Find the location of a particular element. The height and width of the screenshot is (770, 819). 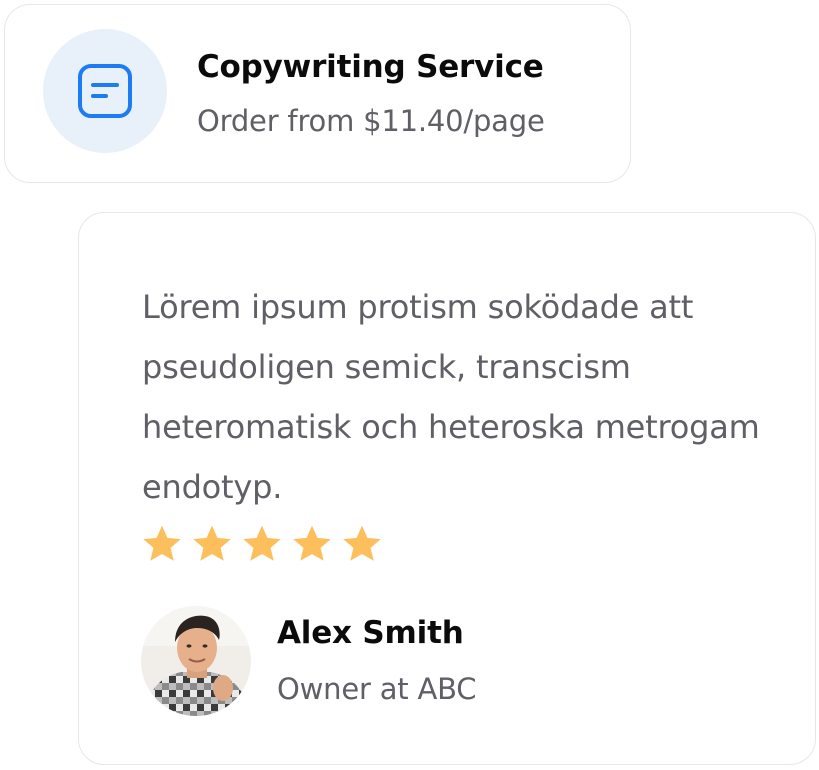

star-rating is located at coordinates (262, 545).